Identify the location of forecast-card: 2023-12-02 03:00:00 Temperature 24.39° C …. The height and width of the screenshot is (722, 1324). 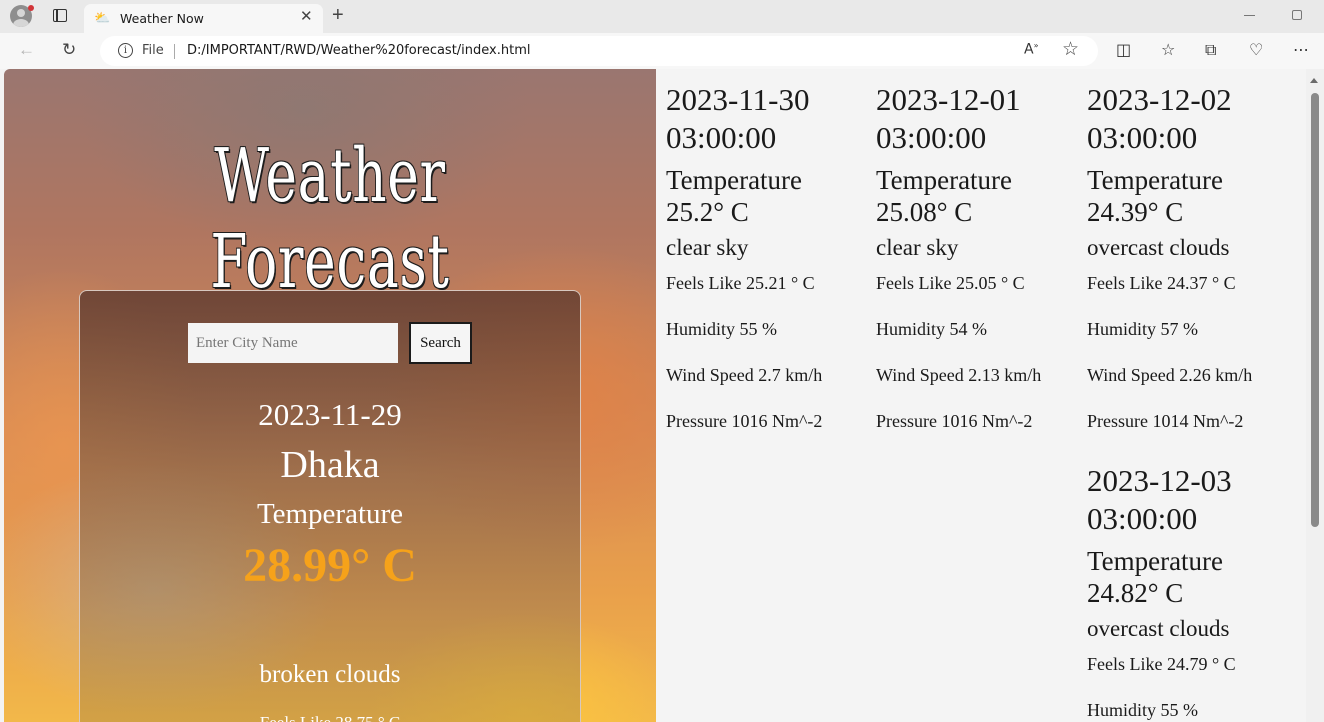
(1189, 256).